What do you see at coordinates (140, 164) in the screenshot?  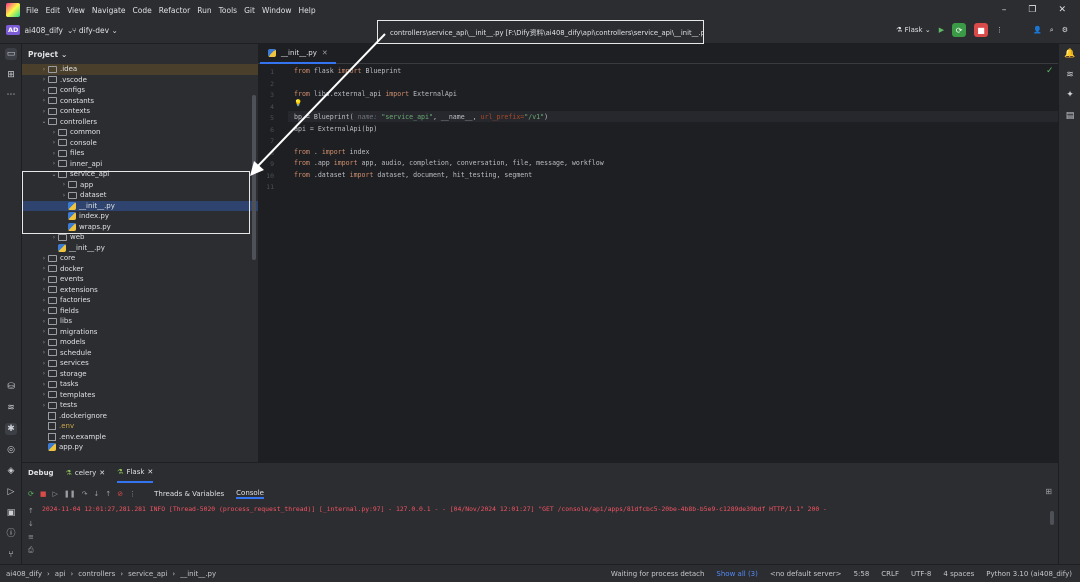 I see `tree-item: › inner_api` at bounding box center [140, 164].